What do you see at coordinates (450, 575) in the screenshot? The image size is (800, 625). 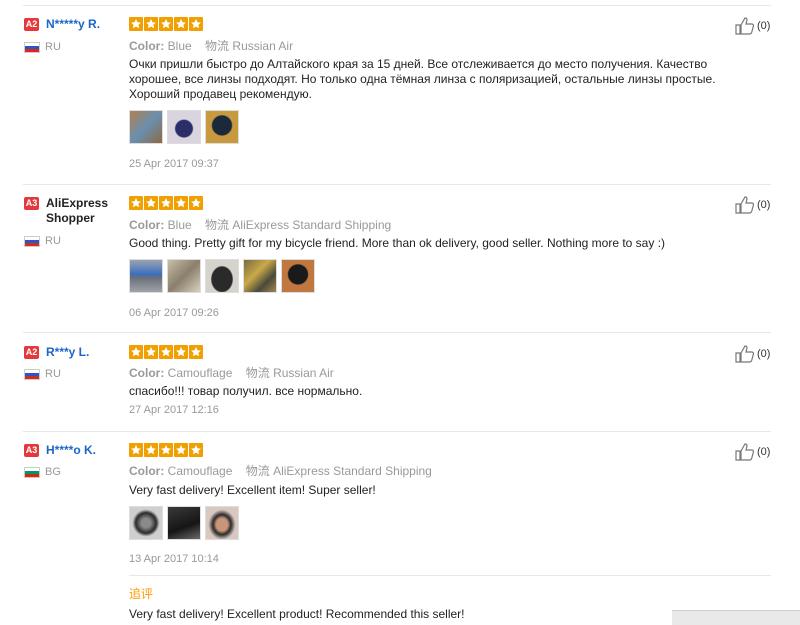 I see `append-divider` at bounding box center [450, 575].